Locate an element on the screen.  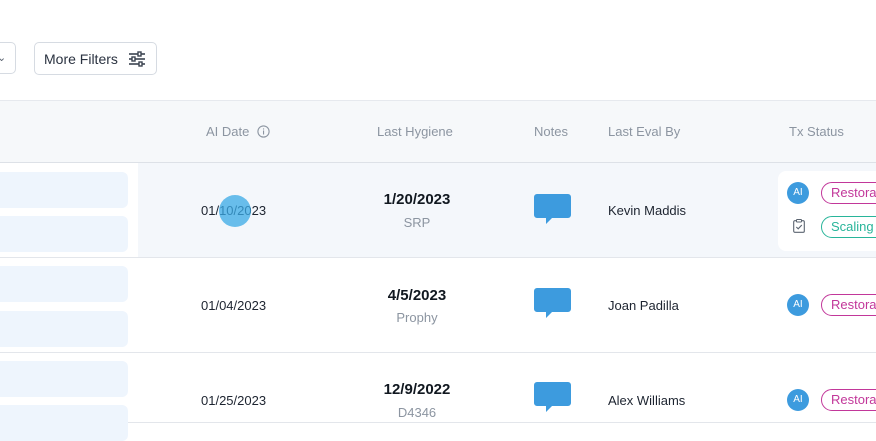
ai-date-value: 01/04/2023 is located at coordinates (234, 305).